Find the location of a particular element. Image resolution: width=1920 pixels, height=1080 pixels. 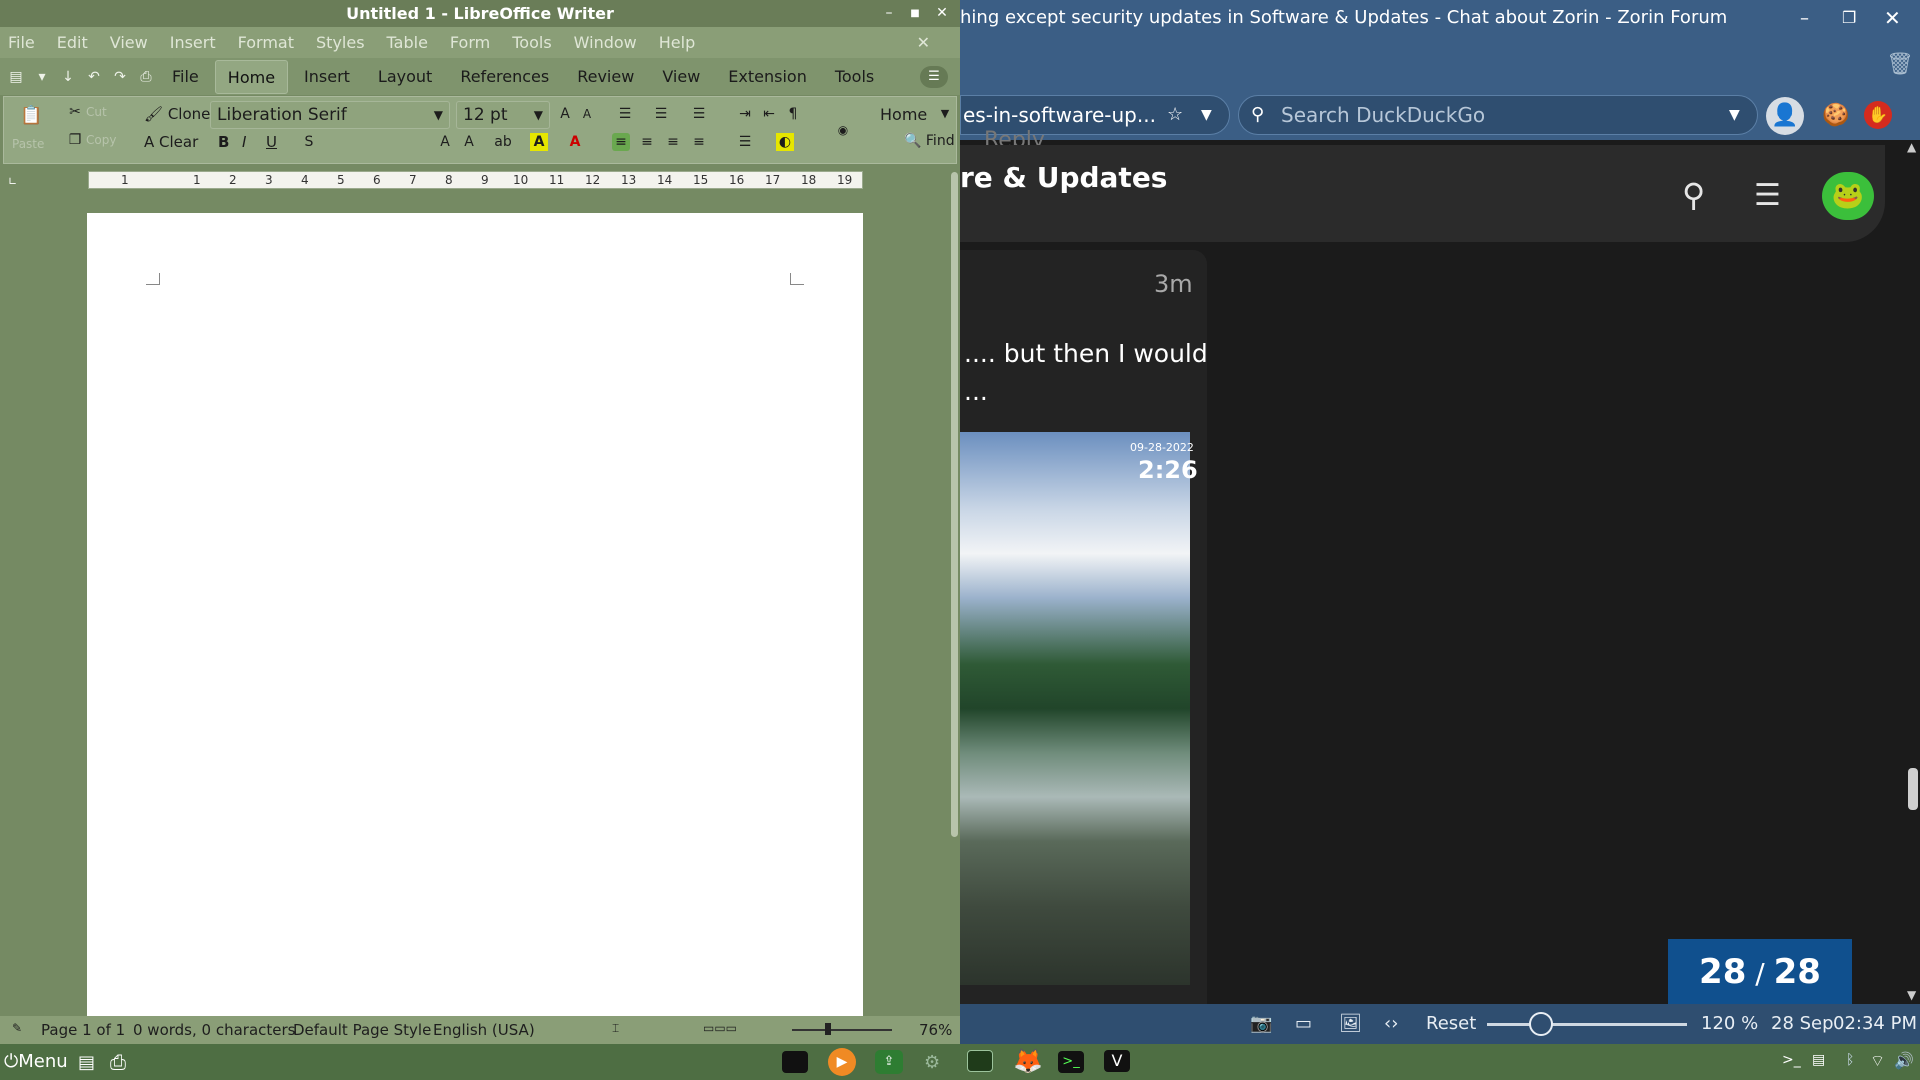

tab-stop-icon: ∟ is located at coordinates (12, 181).